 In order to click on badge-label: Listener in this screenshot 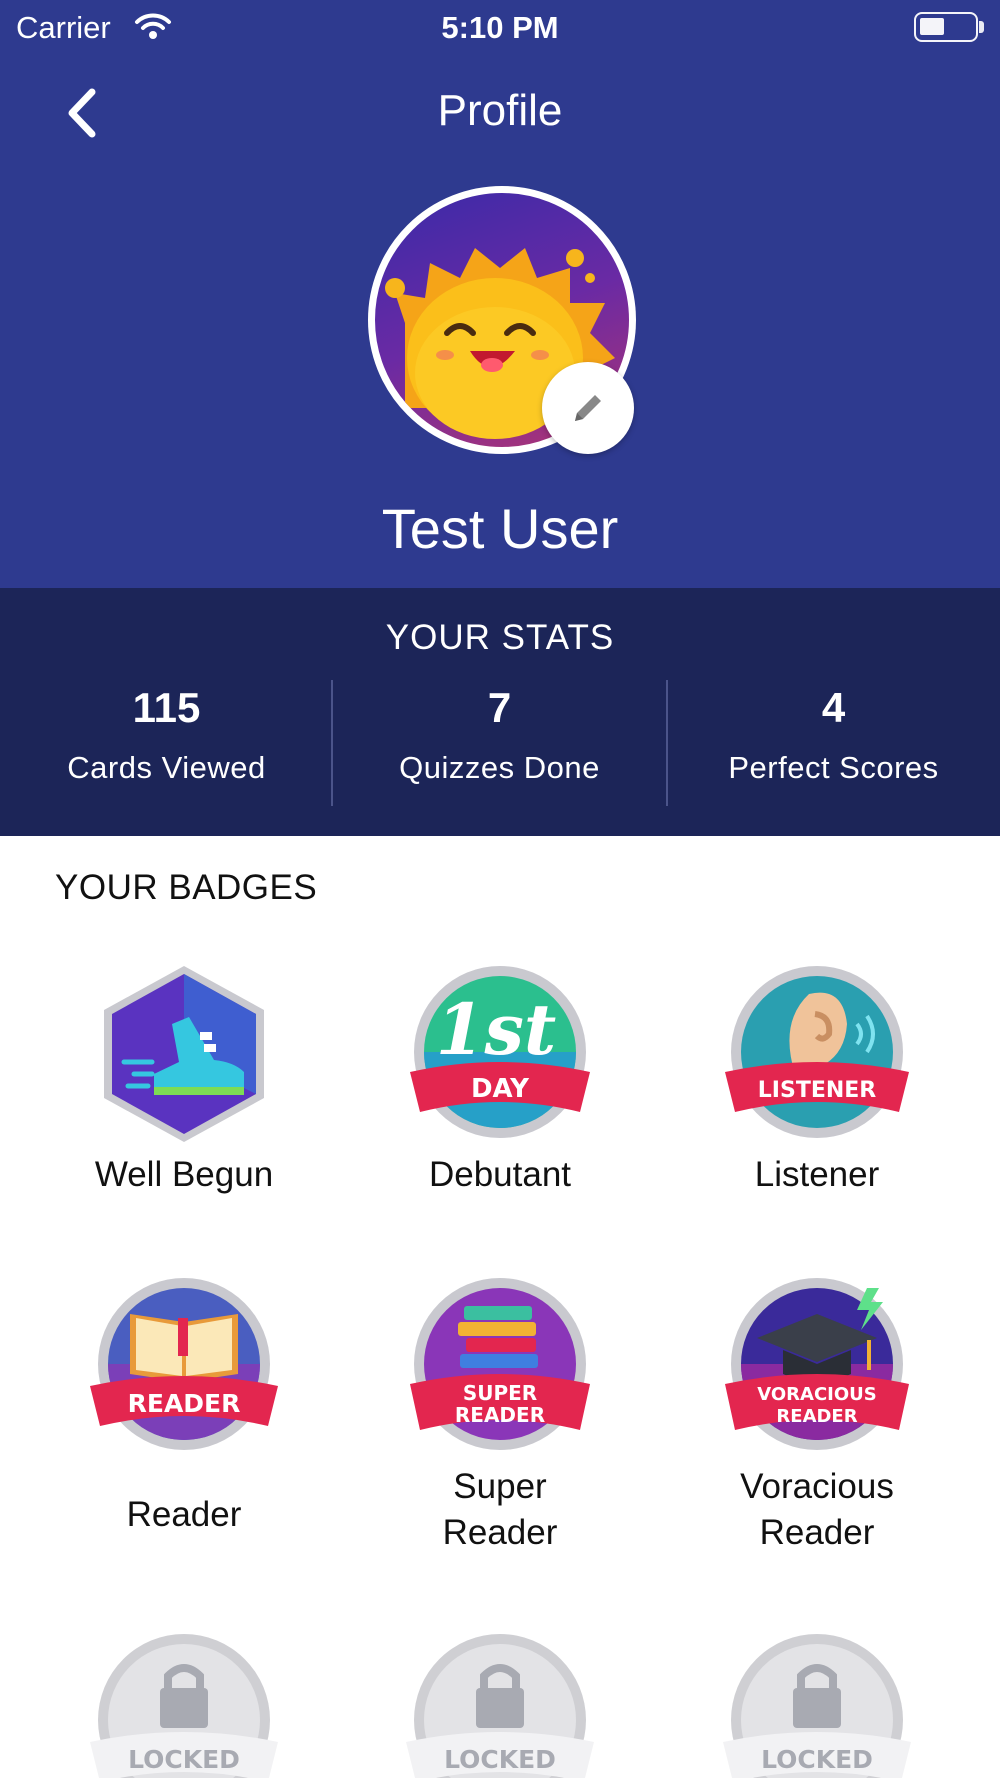, I will do `click(817, 1174)`.